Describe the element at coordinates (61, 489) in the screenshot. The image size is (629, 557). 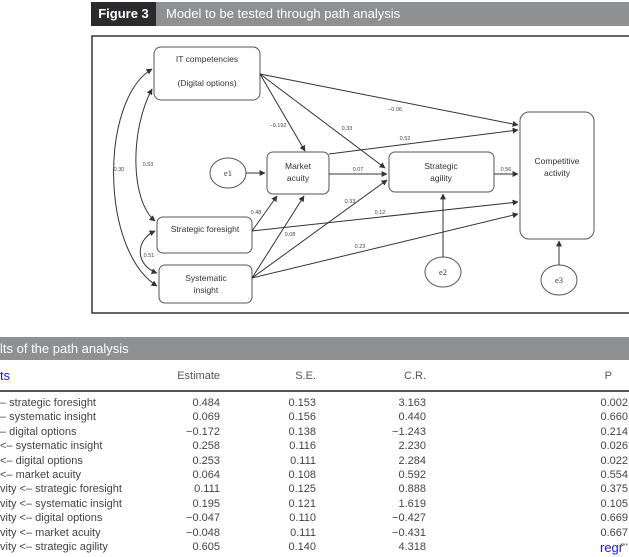
I see `row-label: vity <– strategic foresight` at that location.